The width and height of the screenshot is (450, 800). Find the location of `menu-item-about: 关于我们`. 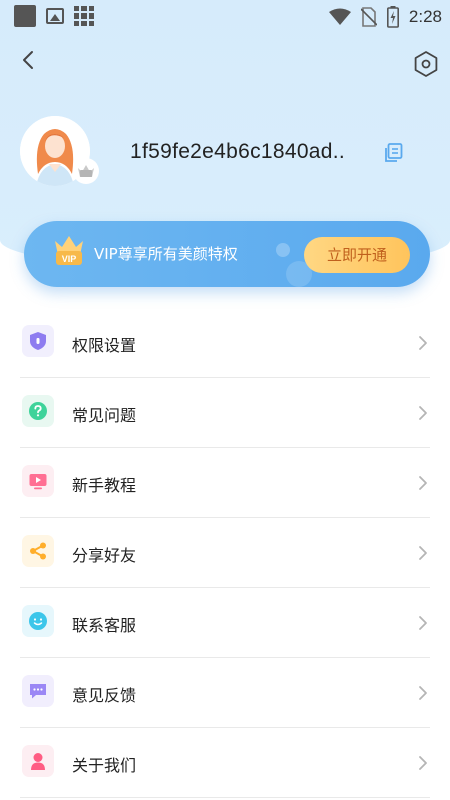

menu-item-about: 关于我们 is located at coordinates (225, 763).